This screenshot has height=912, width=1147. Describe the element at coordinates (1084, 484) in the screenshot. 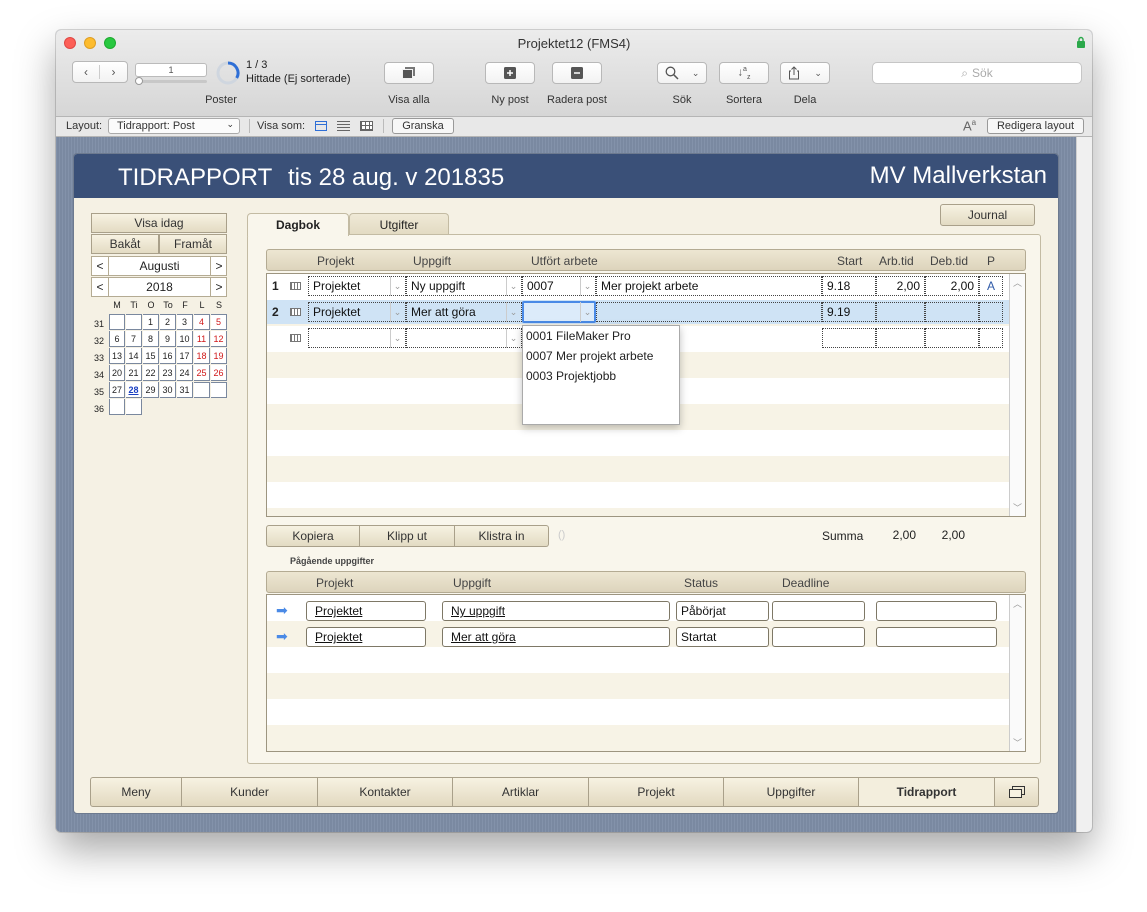

I see `window-scrollbar` at that location.